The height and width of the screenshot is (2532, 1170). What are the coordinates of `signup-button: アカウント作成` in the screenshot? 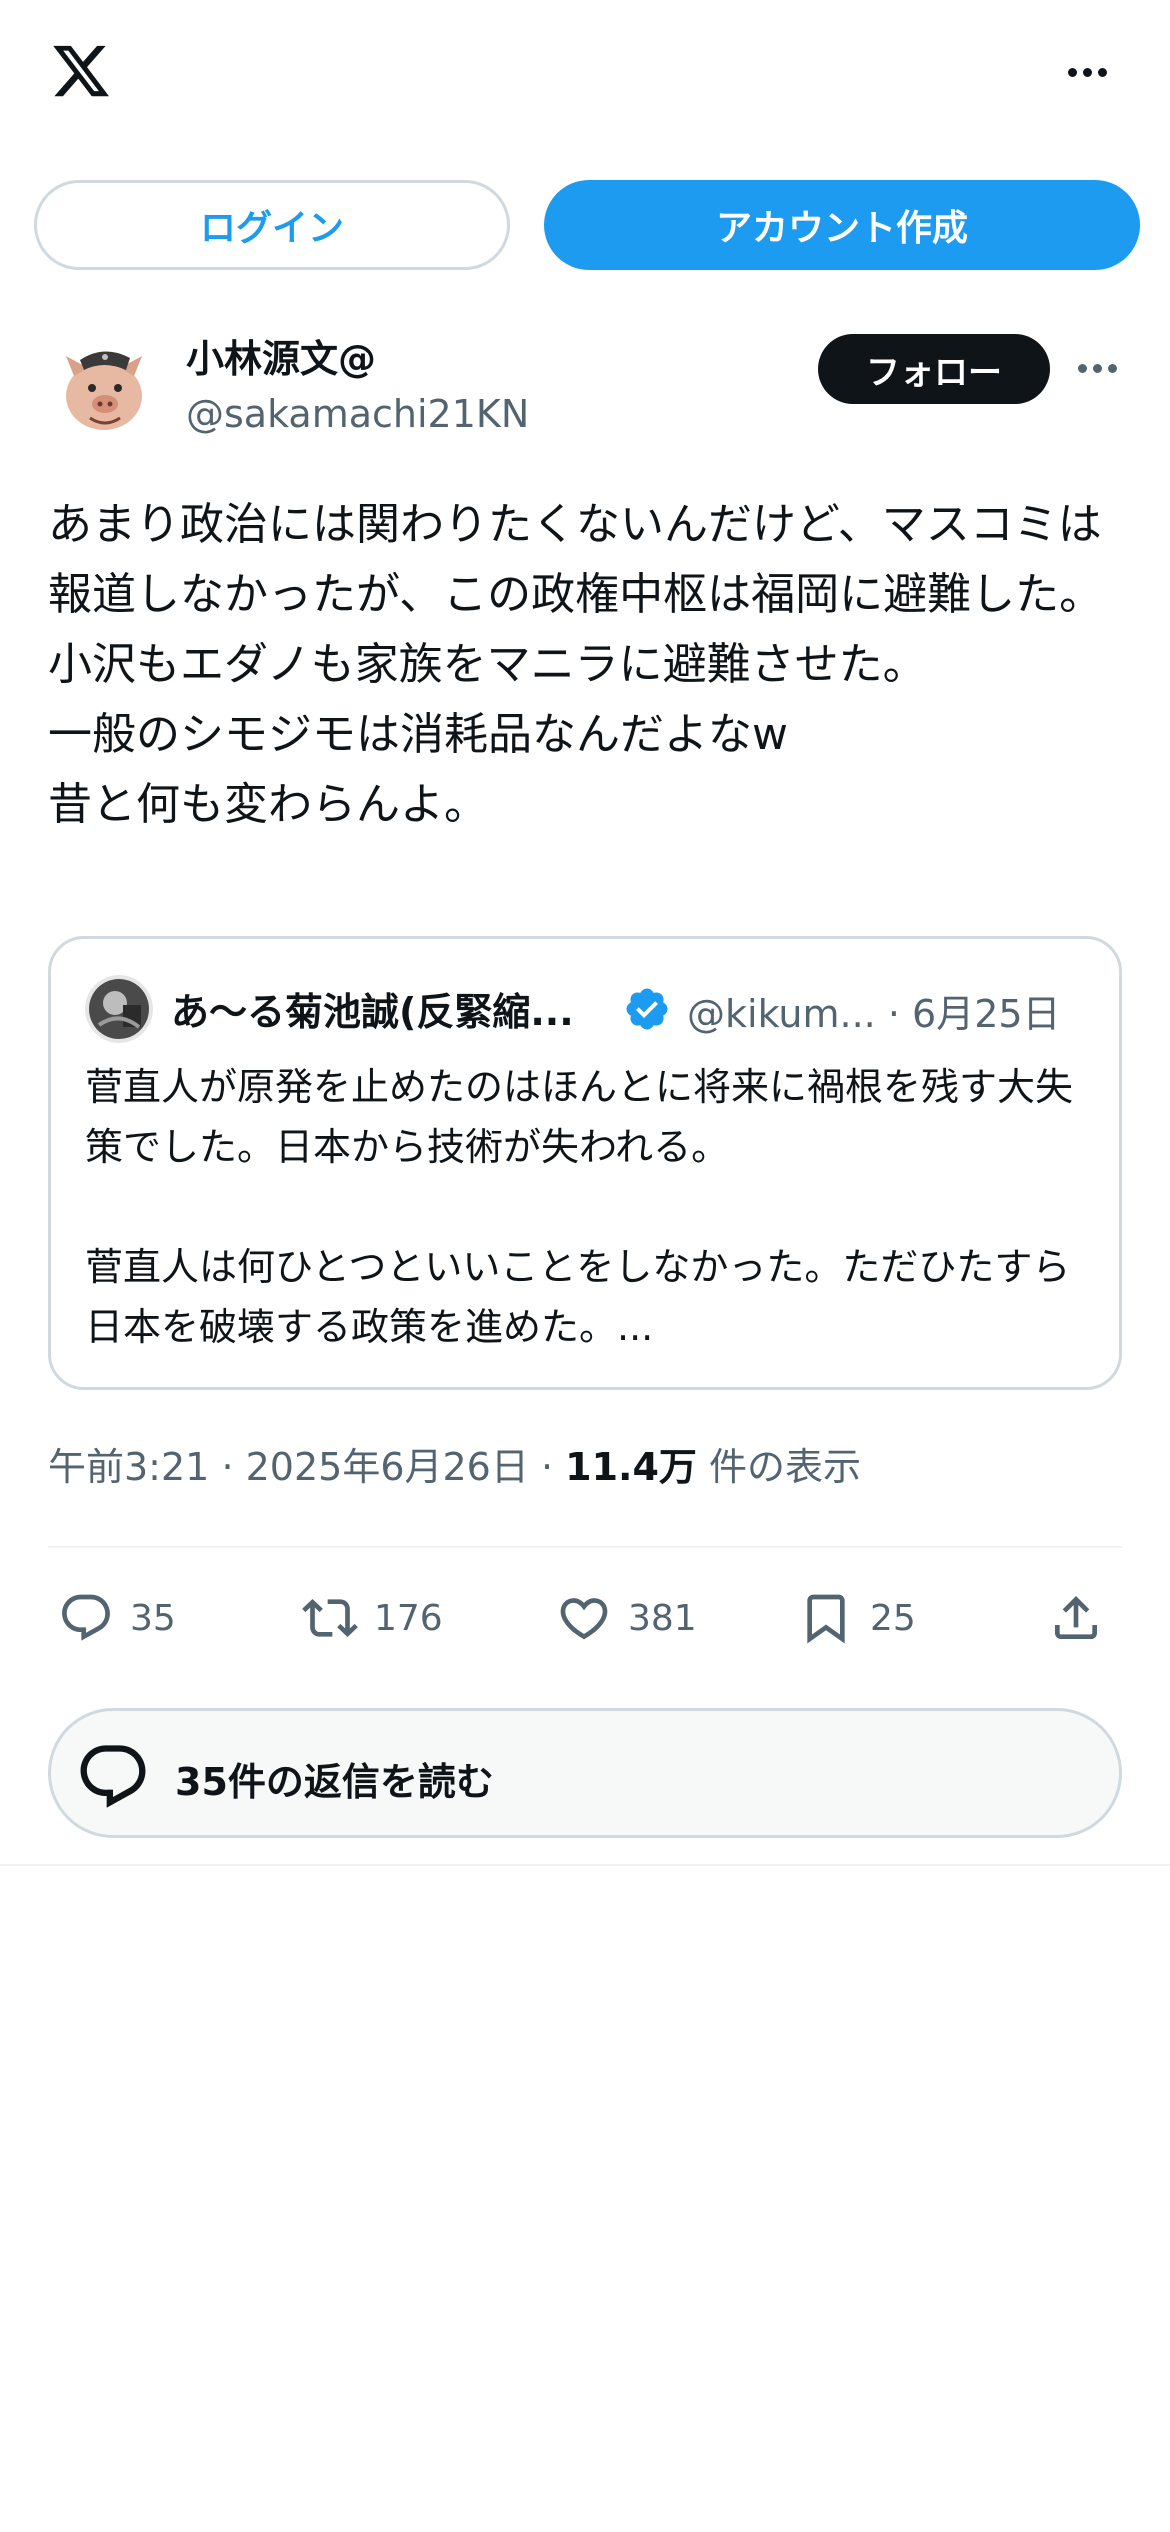 It's located at (842, 225).